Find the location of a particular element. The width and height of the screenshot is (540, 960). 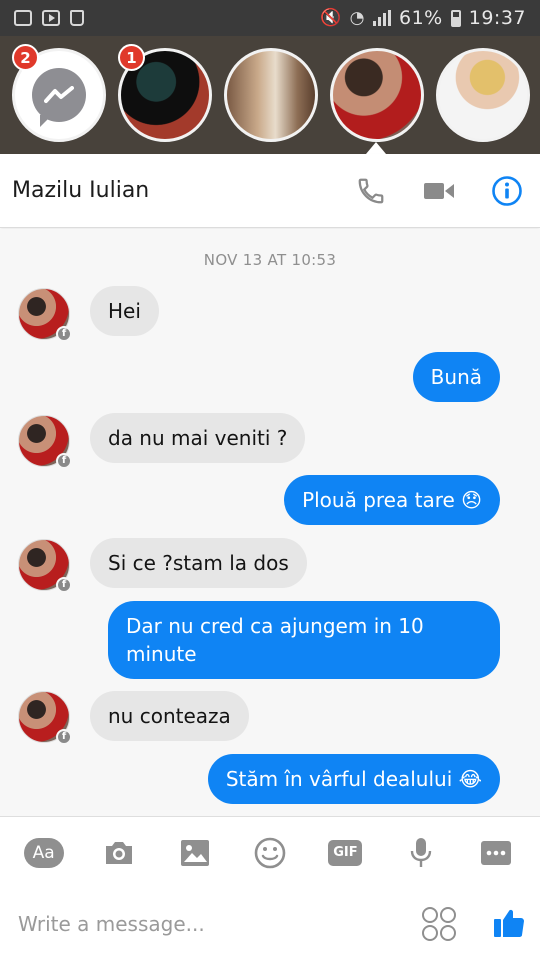

gif-icon: GIF is located at coordinates (345, 852).